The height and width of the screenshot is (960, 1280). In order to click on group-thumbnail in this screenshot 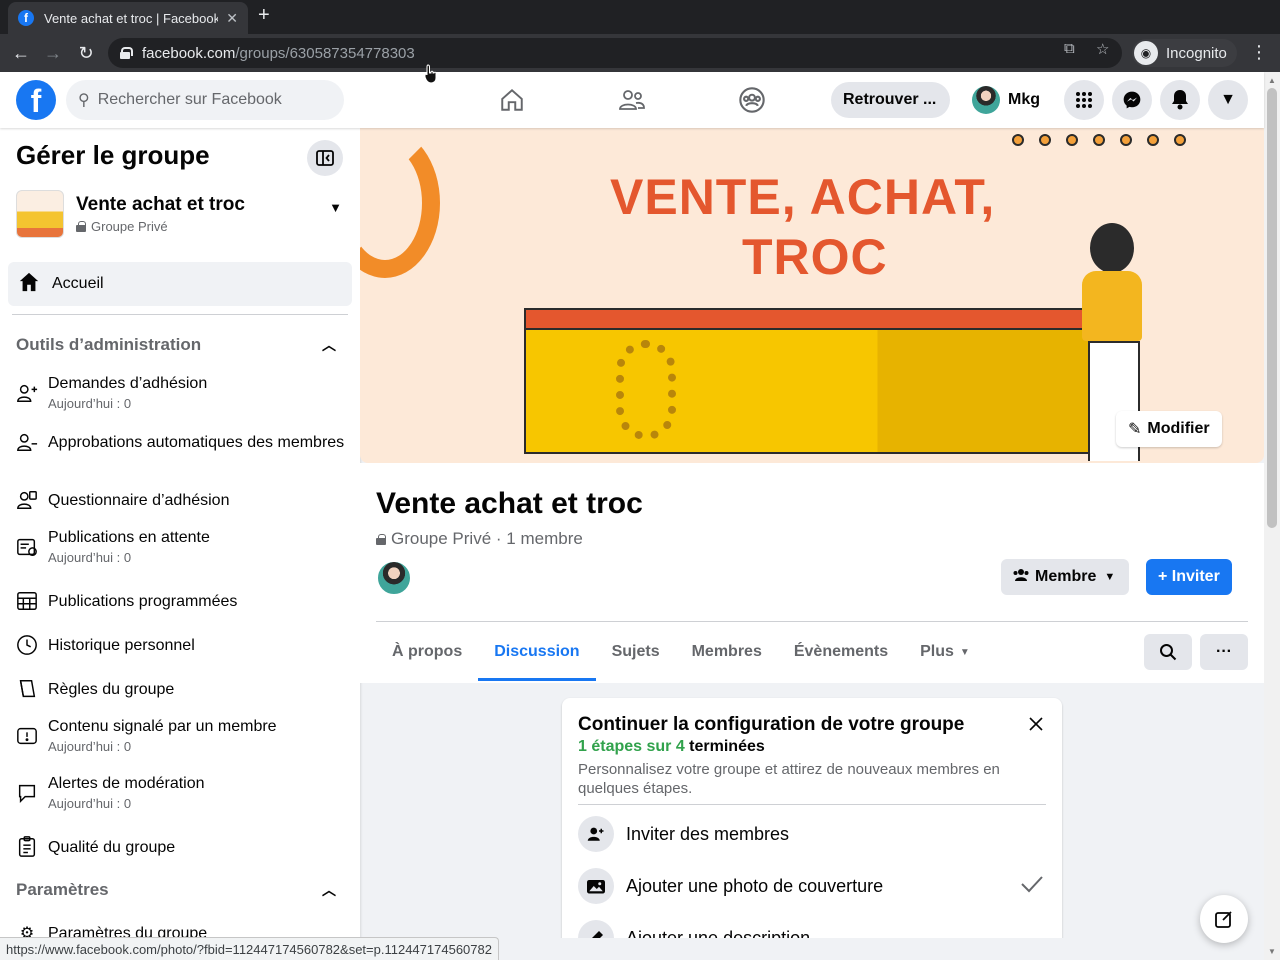, I will do `click(40, 214)`.